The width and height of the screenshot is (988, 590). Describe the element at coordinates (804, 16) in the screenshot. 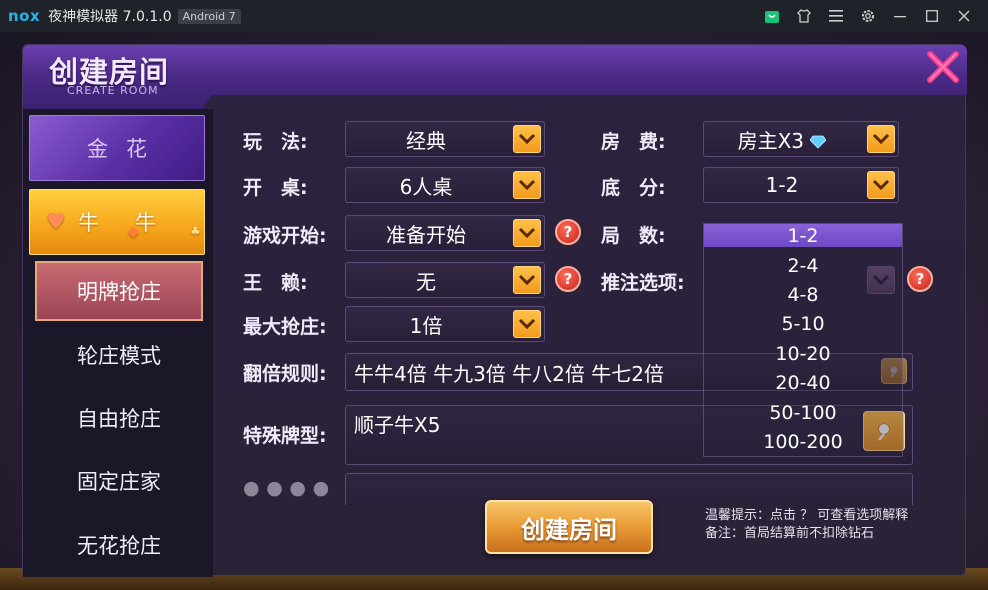

I see `shirt-icon` at that location.